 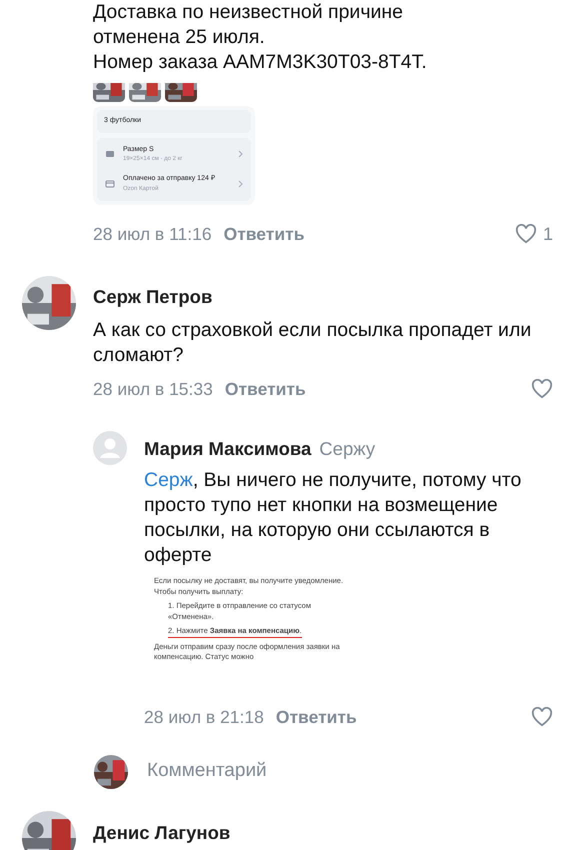 What do you see at coordinates (153, 390) in the screenshot?
I see `comment-date: 28 июл в 15:33` at bounding box center [153, 390].